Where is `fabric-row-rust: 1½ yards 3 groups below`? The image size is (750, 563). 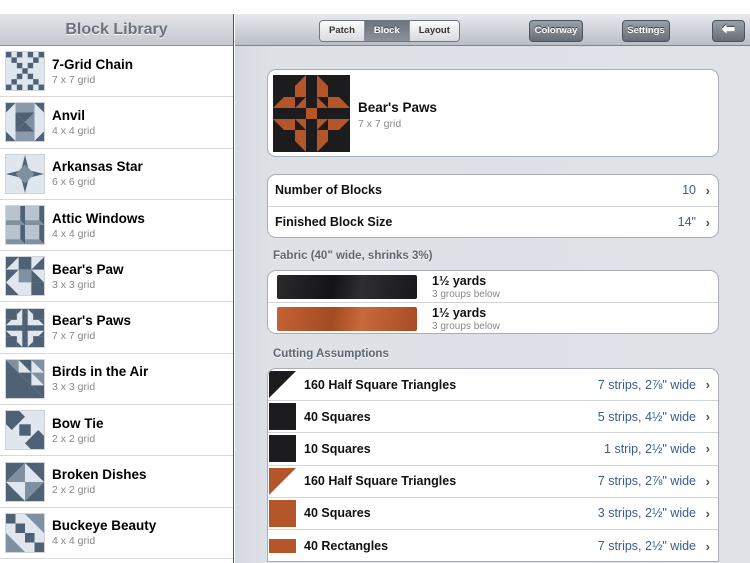
fabric-row-rust: 1½ yards 3 groups below is located at coordinates (493, 318).